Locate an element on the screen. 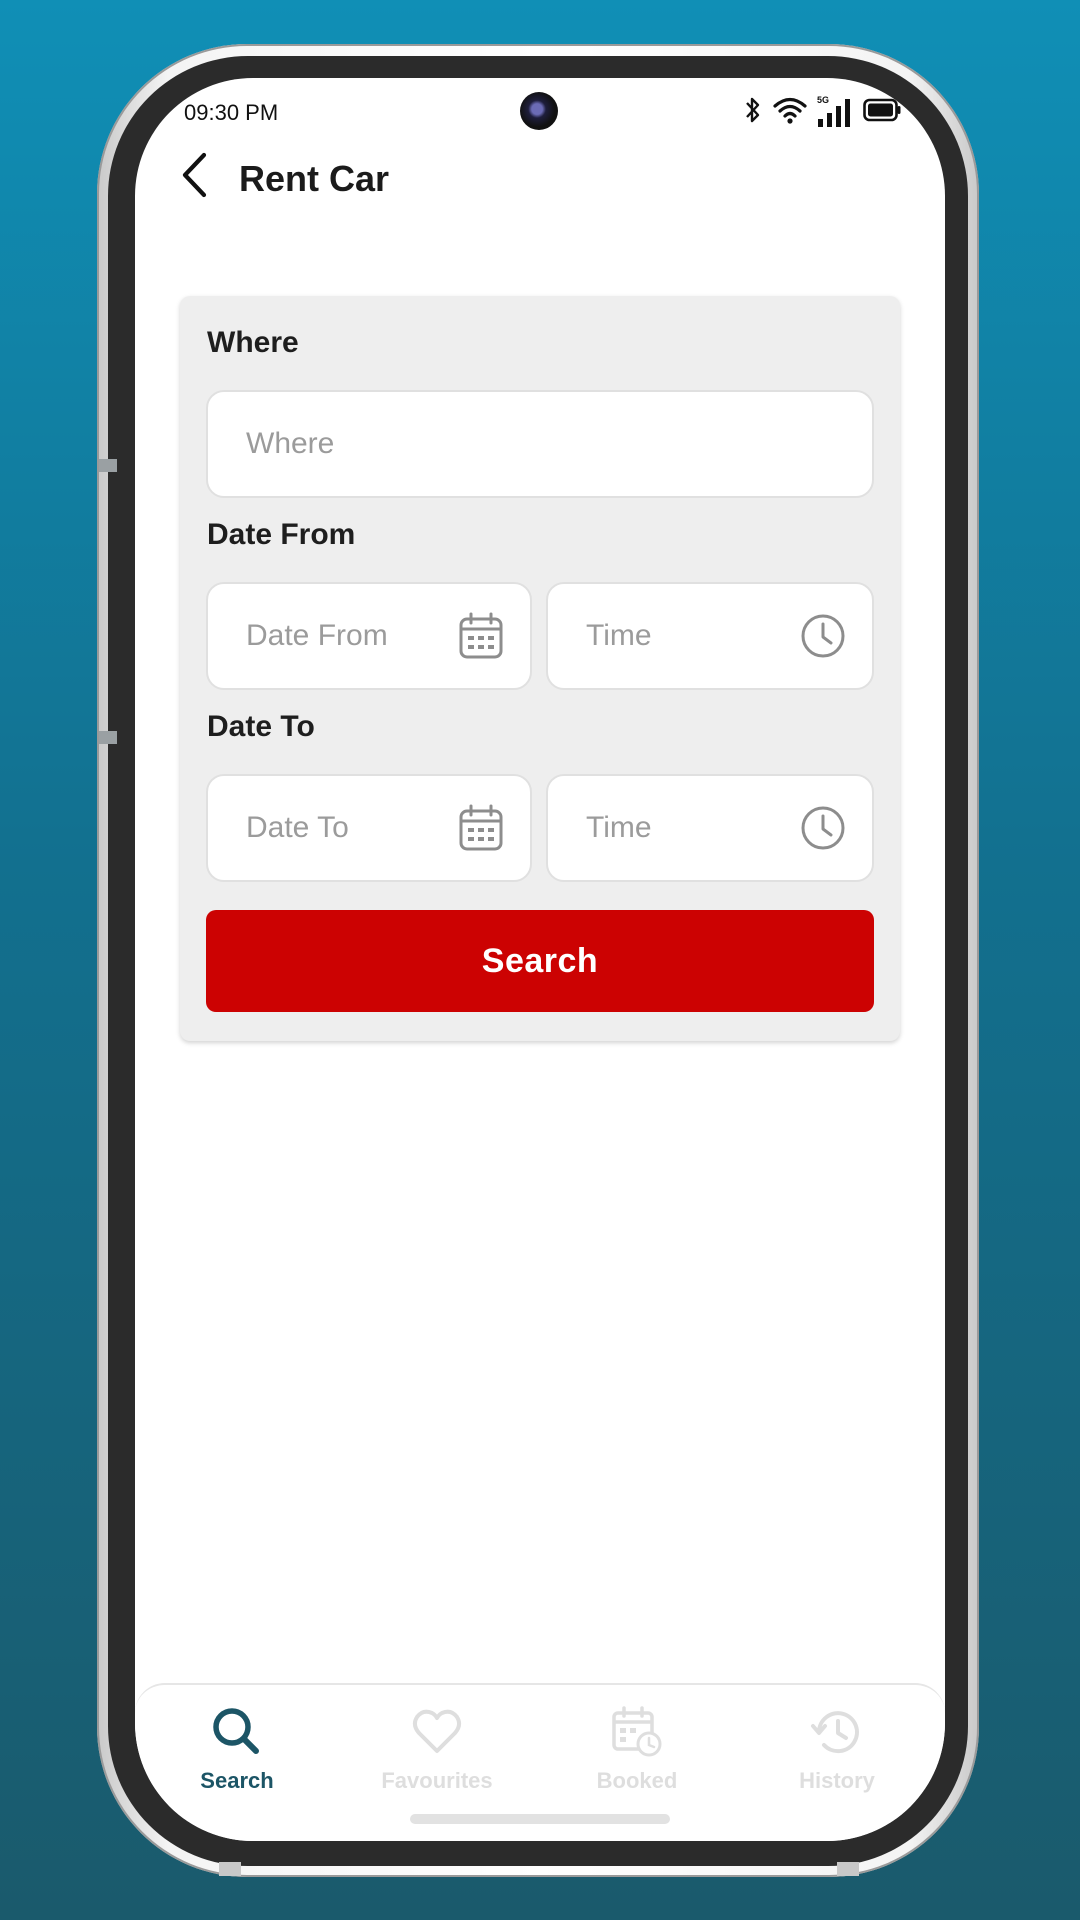 This screenshot has height=1920, width=1080. time-from-field is located at coordinates (710, 636).